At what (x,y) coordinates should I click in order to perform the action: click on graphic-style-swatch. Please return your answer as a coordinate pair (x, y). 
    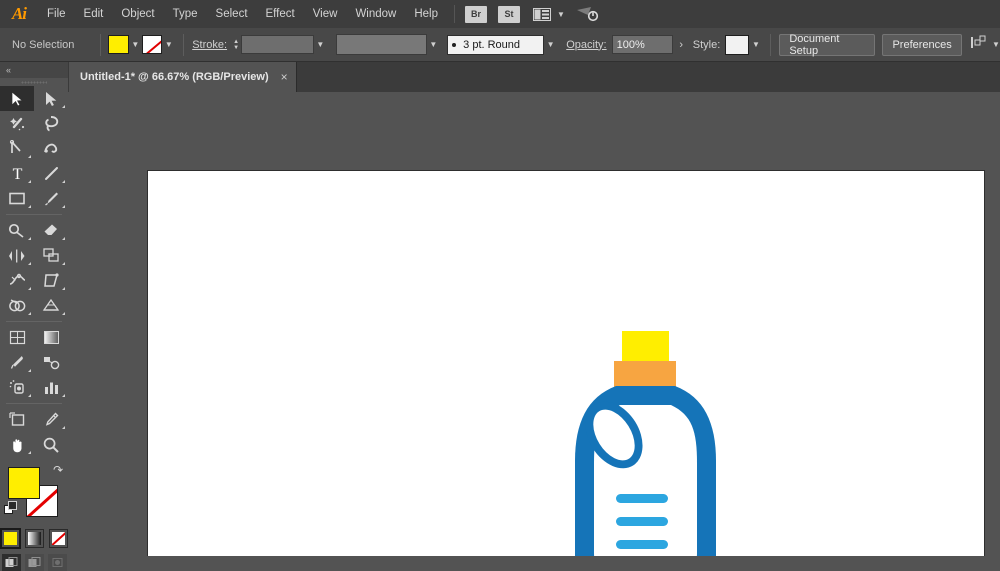
    Looking at the image, I should click on (737, 44).